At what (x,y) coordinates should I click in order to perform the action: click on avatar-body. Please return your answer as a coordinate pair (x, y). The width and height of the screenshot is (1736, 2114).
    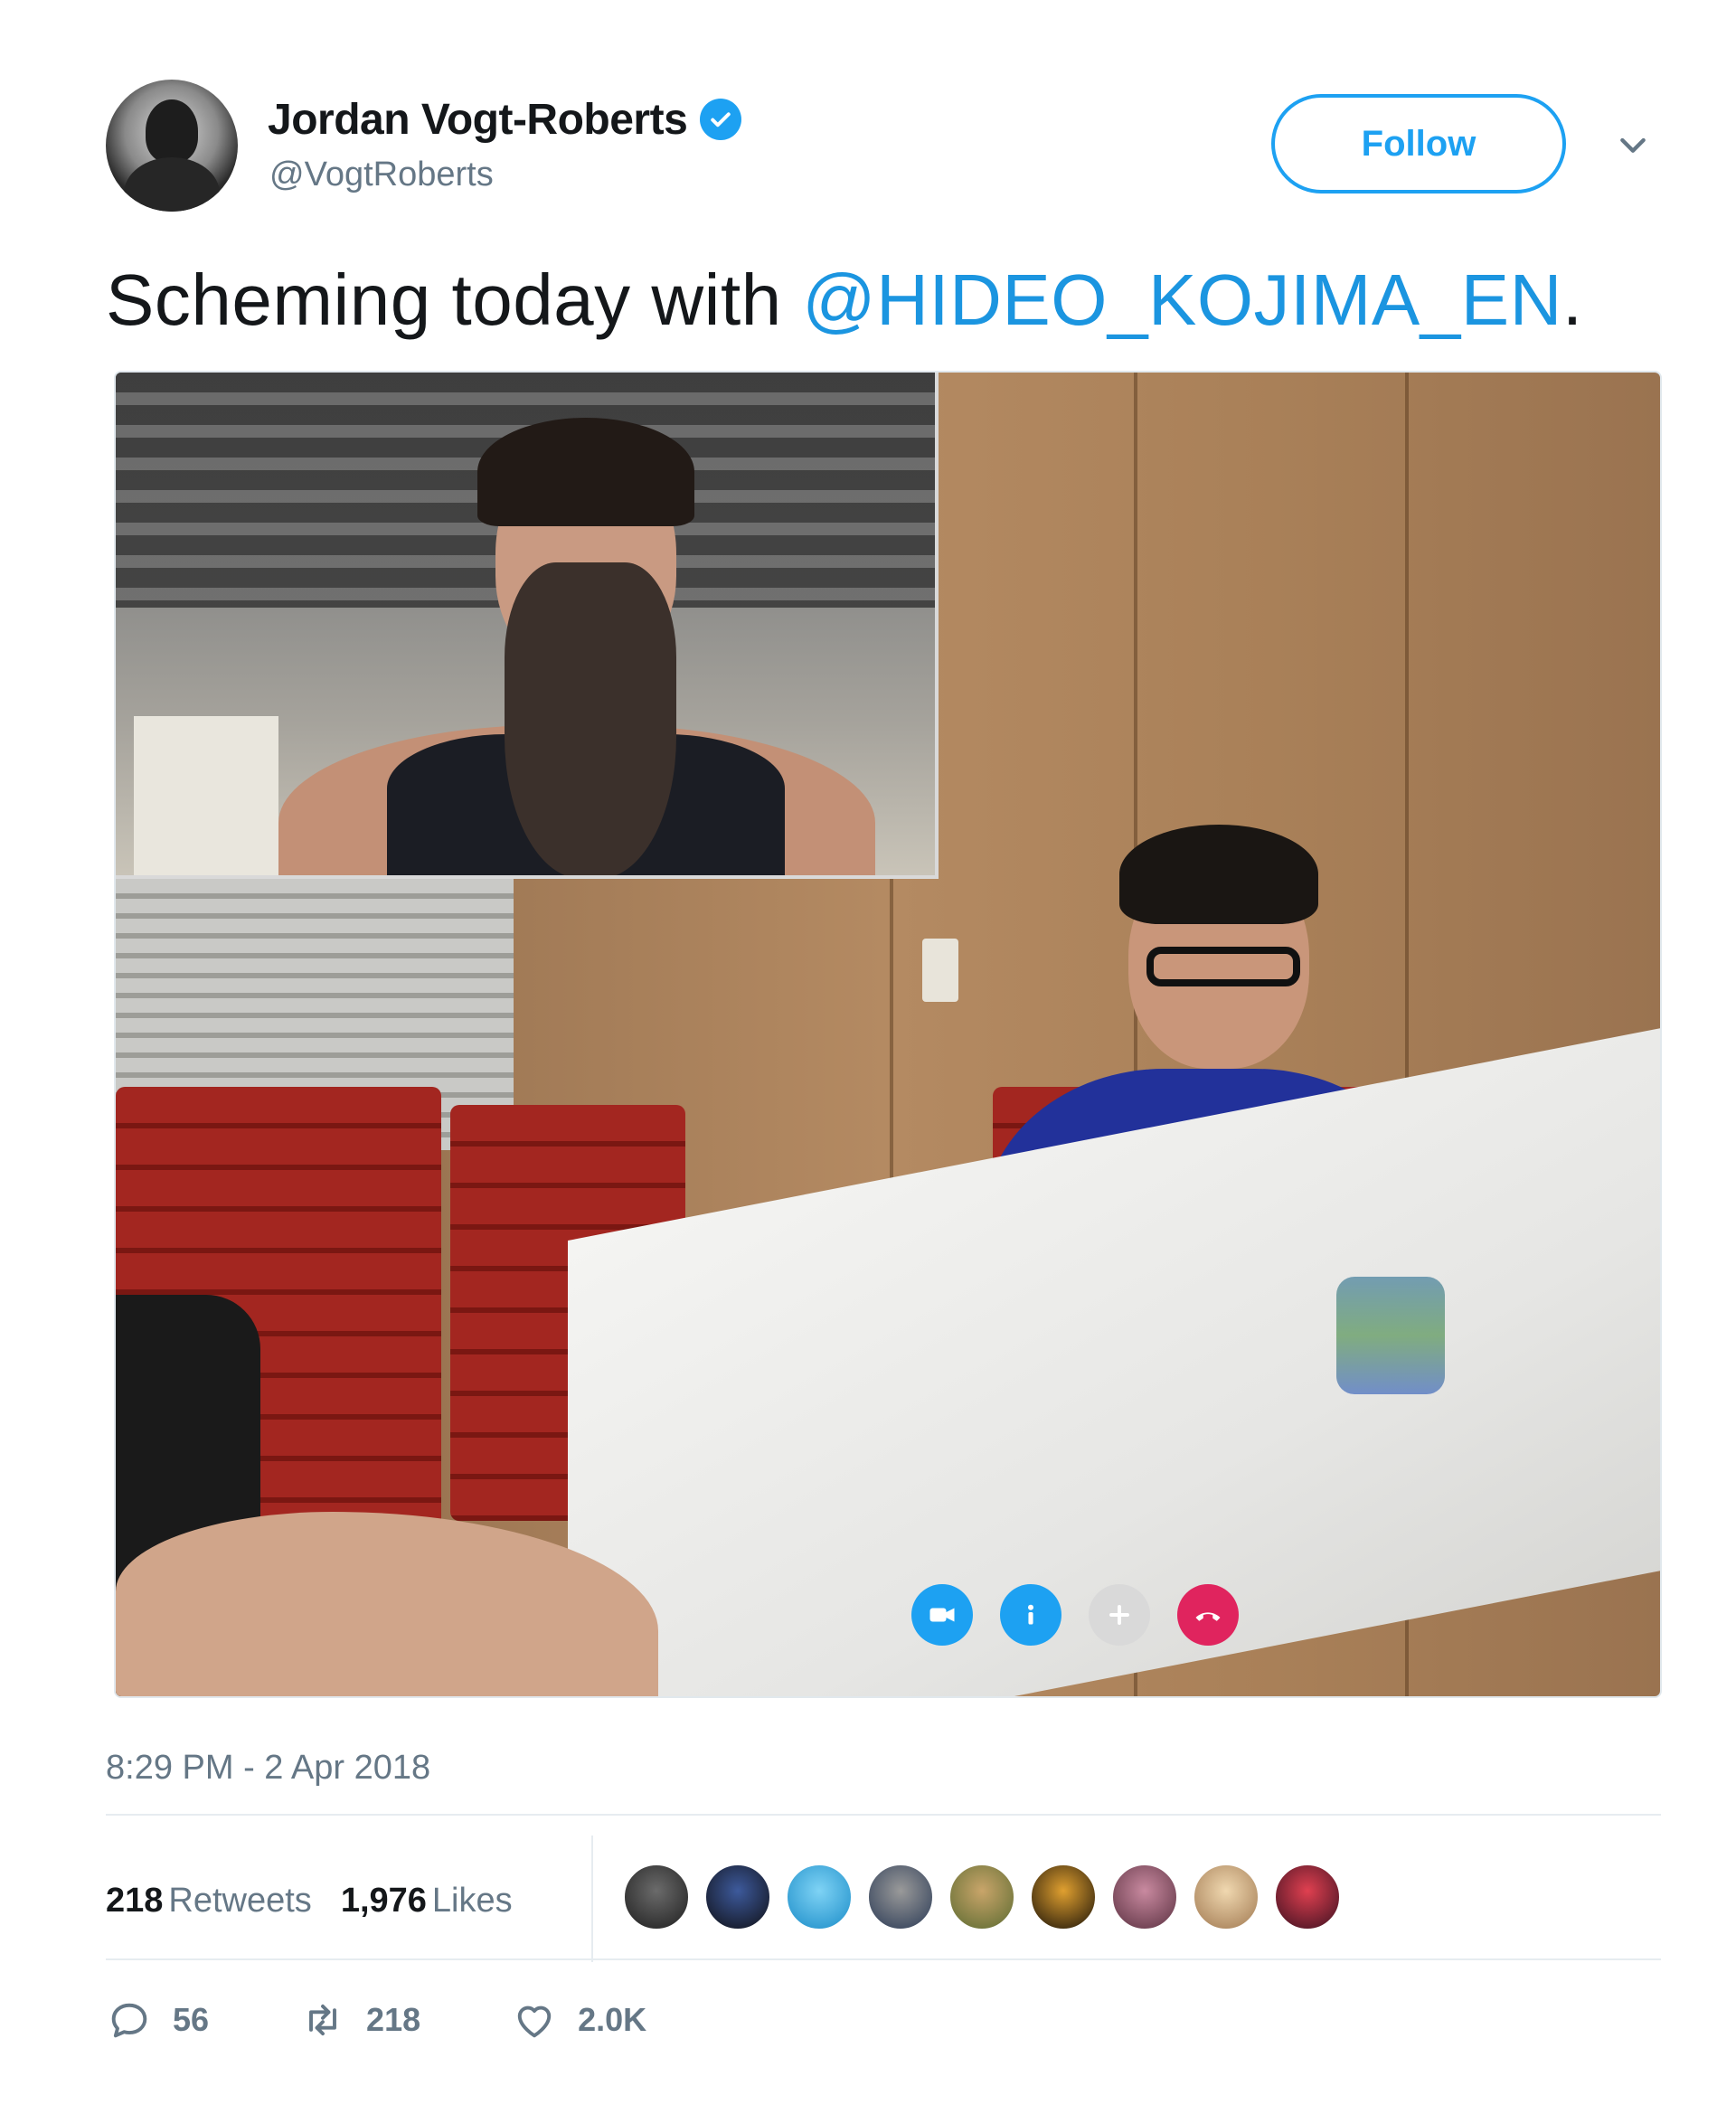
    Looking at the image, I should click on (172, 185).